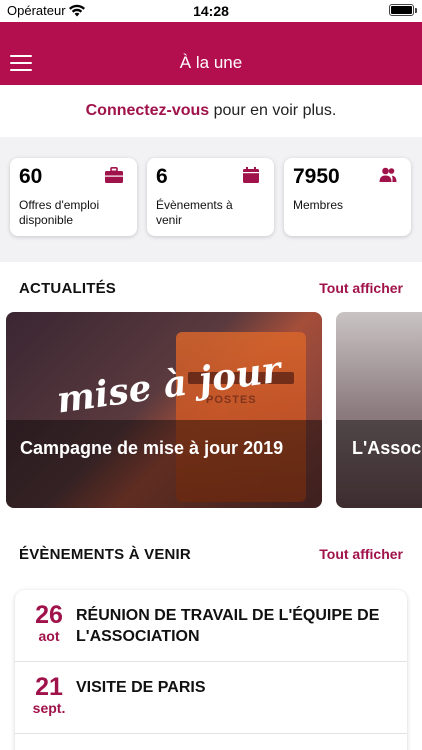 This screenshot has height=750, width=422. What do you see at coordinates (273, 110) in the screenshot?
I see `connect-text: pour en voir plus.` at bounding box center [273, 110].